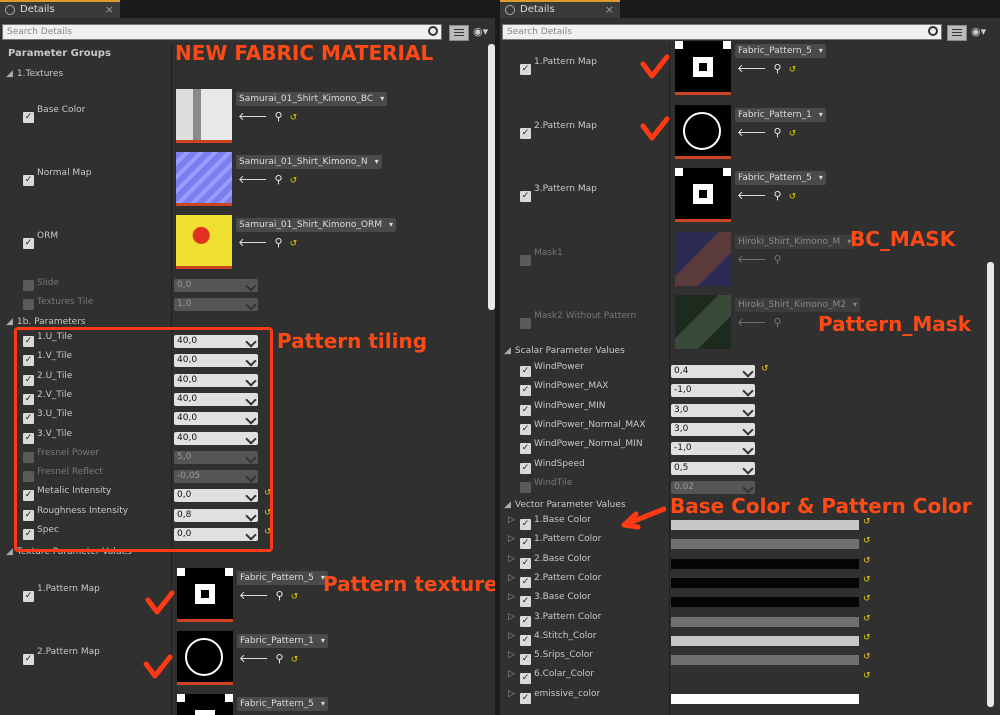 Image resolution: width=1000 pixels, height=715 pixels. What do you see at coordinates (216, 285) in the screenshot?
I see `slide-field: 0,0` at bounding box center [216, 285].